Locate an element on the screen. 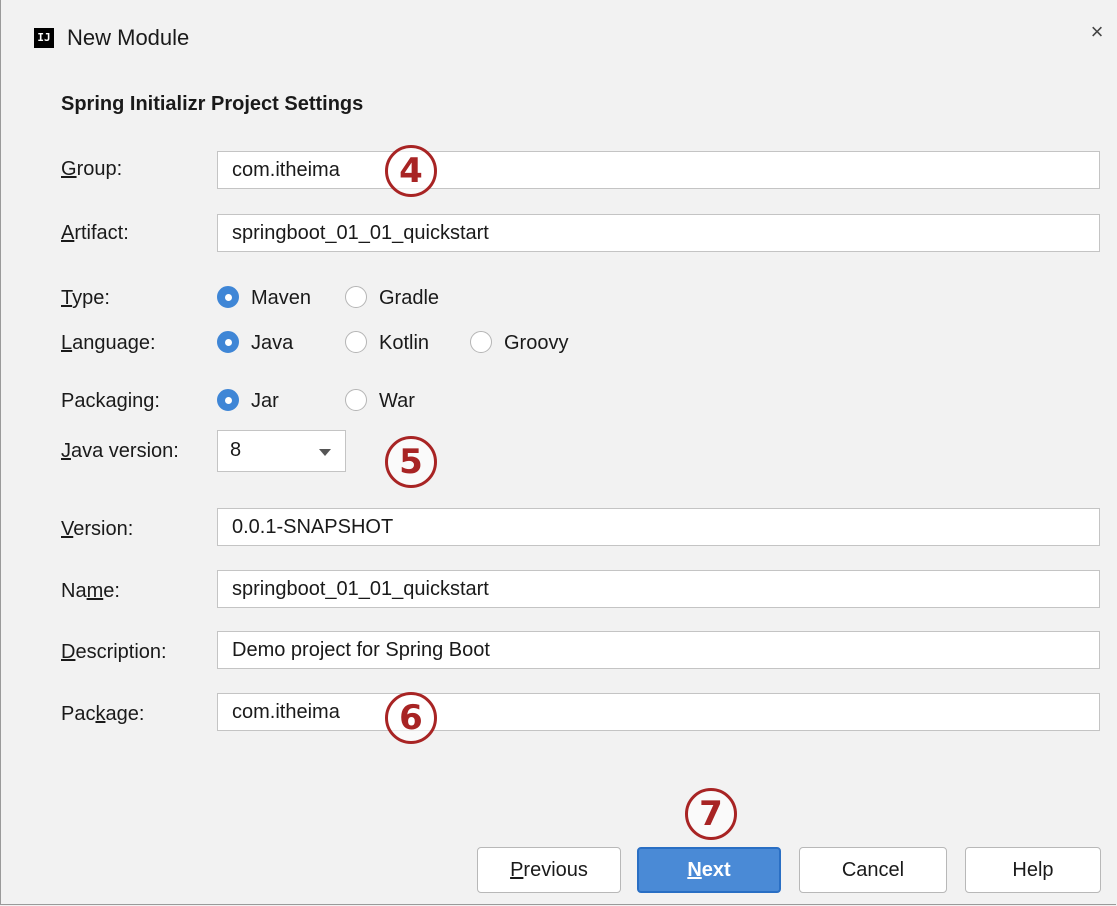 This screenshot has height=906, width=1117. java-version-select: 8 is located at coordinates (281, 451).